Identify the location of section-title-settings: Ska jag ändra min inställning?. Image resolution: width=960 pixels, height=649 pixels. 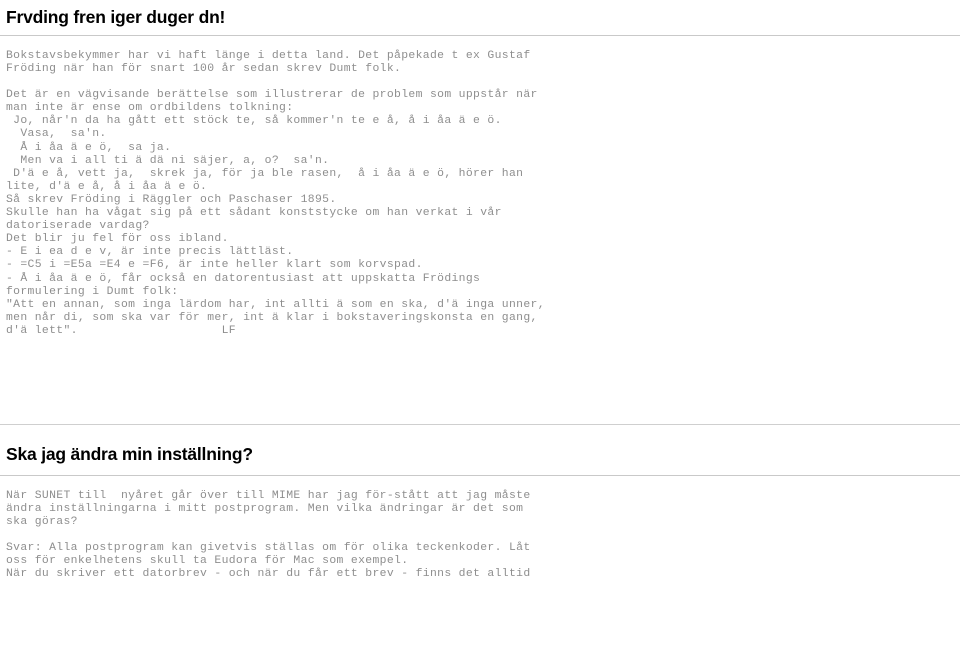
(129, 453).